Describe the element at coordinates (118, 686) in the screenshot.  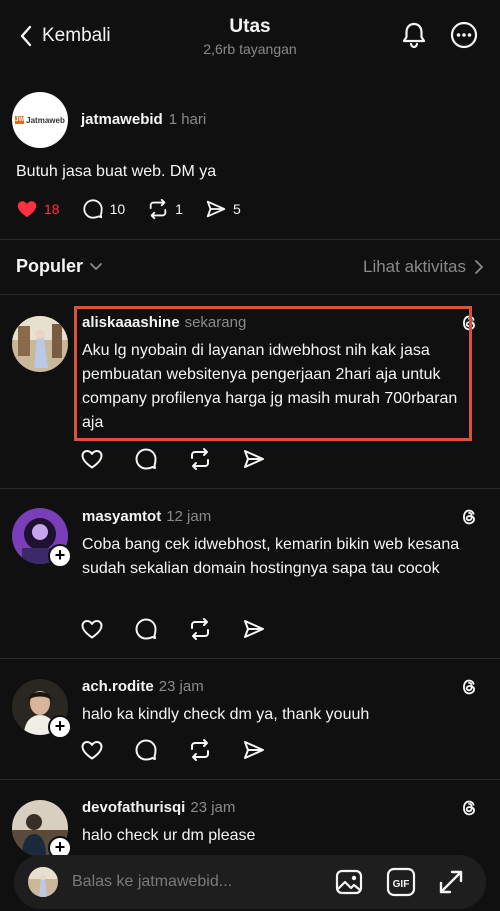
I see `username: ach.rodite` at that location.